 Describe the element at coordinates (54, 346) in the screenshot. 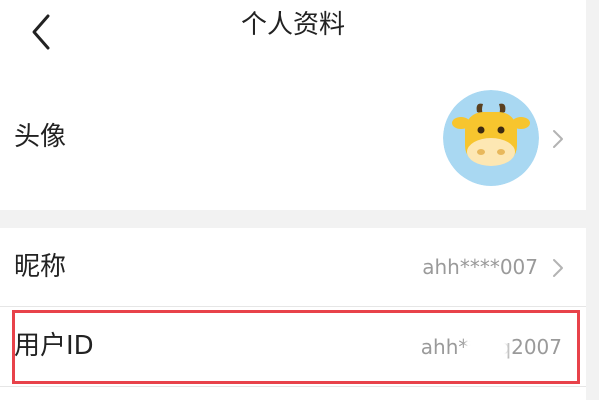

I see `user-id-row-label: 用户ID` at that location.